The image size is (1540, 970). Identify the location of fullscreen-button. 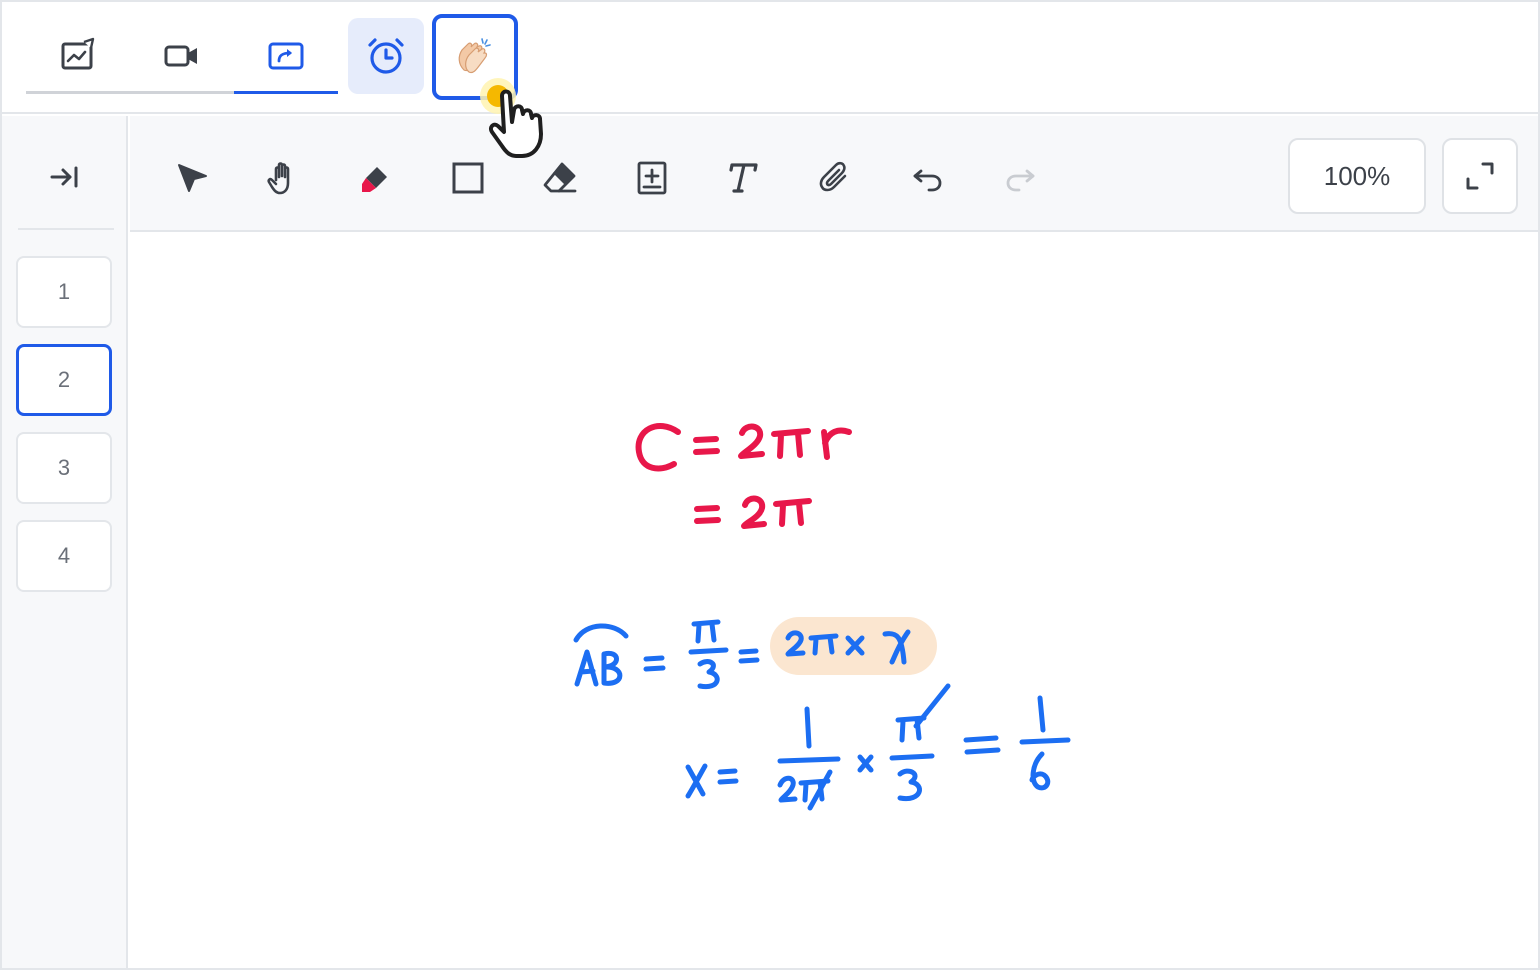
(1480, 176).